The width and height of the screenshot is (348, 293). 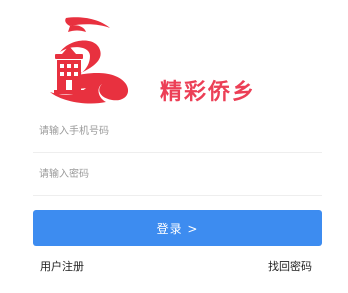 I want to click on password-field, so click(x=177, y=175).